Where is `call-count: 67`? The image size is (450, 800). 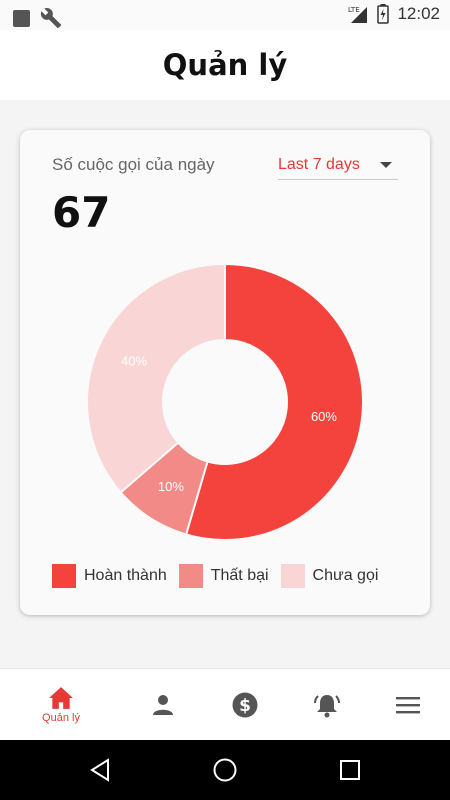
call-count: 67 is located at coordinates (81, 212).